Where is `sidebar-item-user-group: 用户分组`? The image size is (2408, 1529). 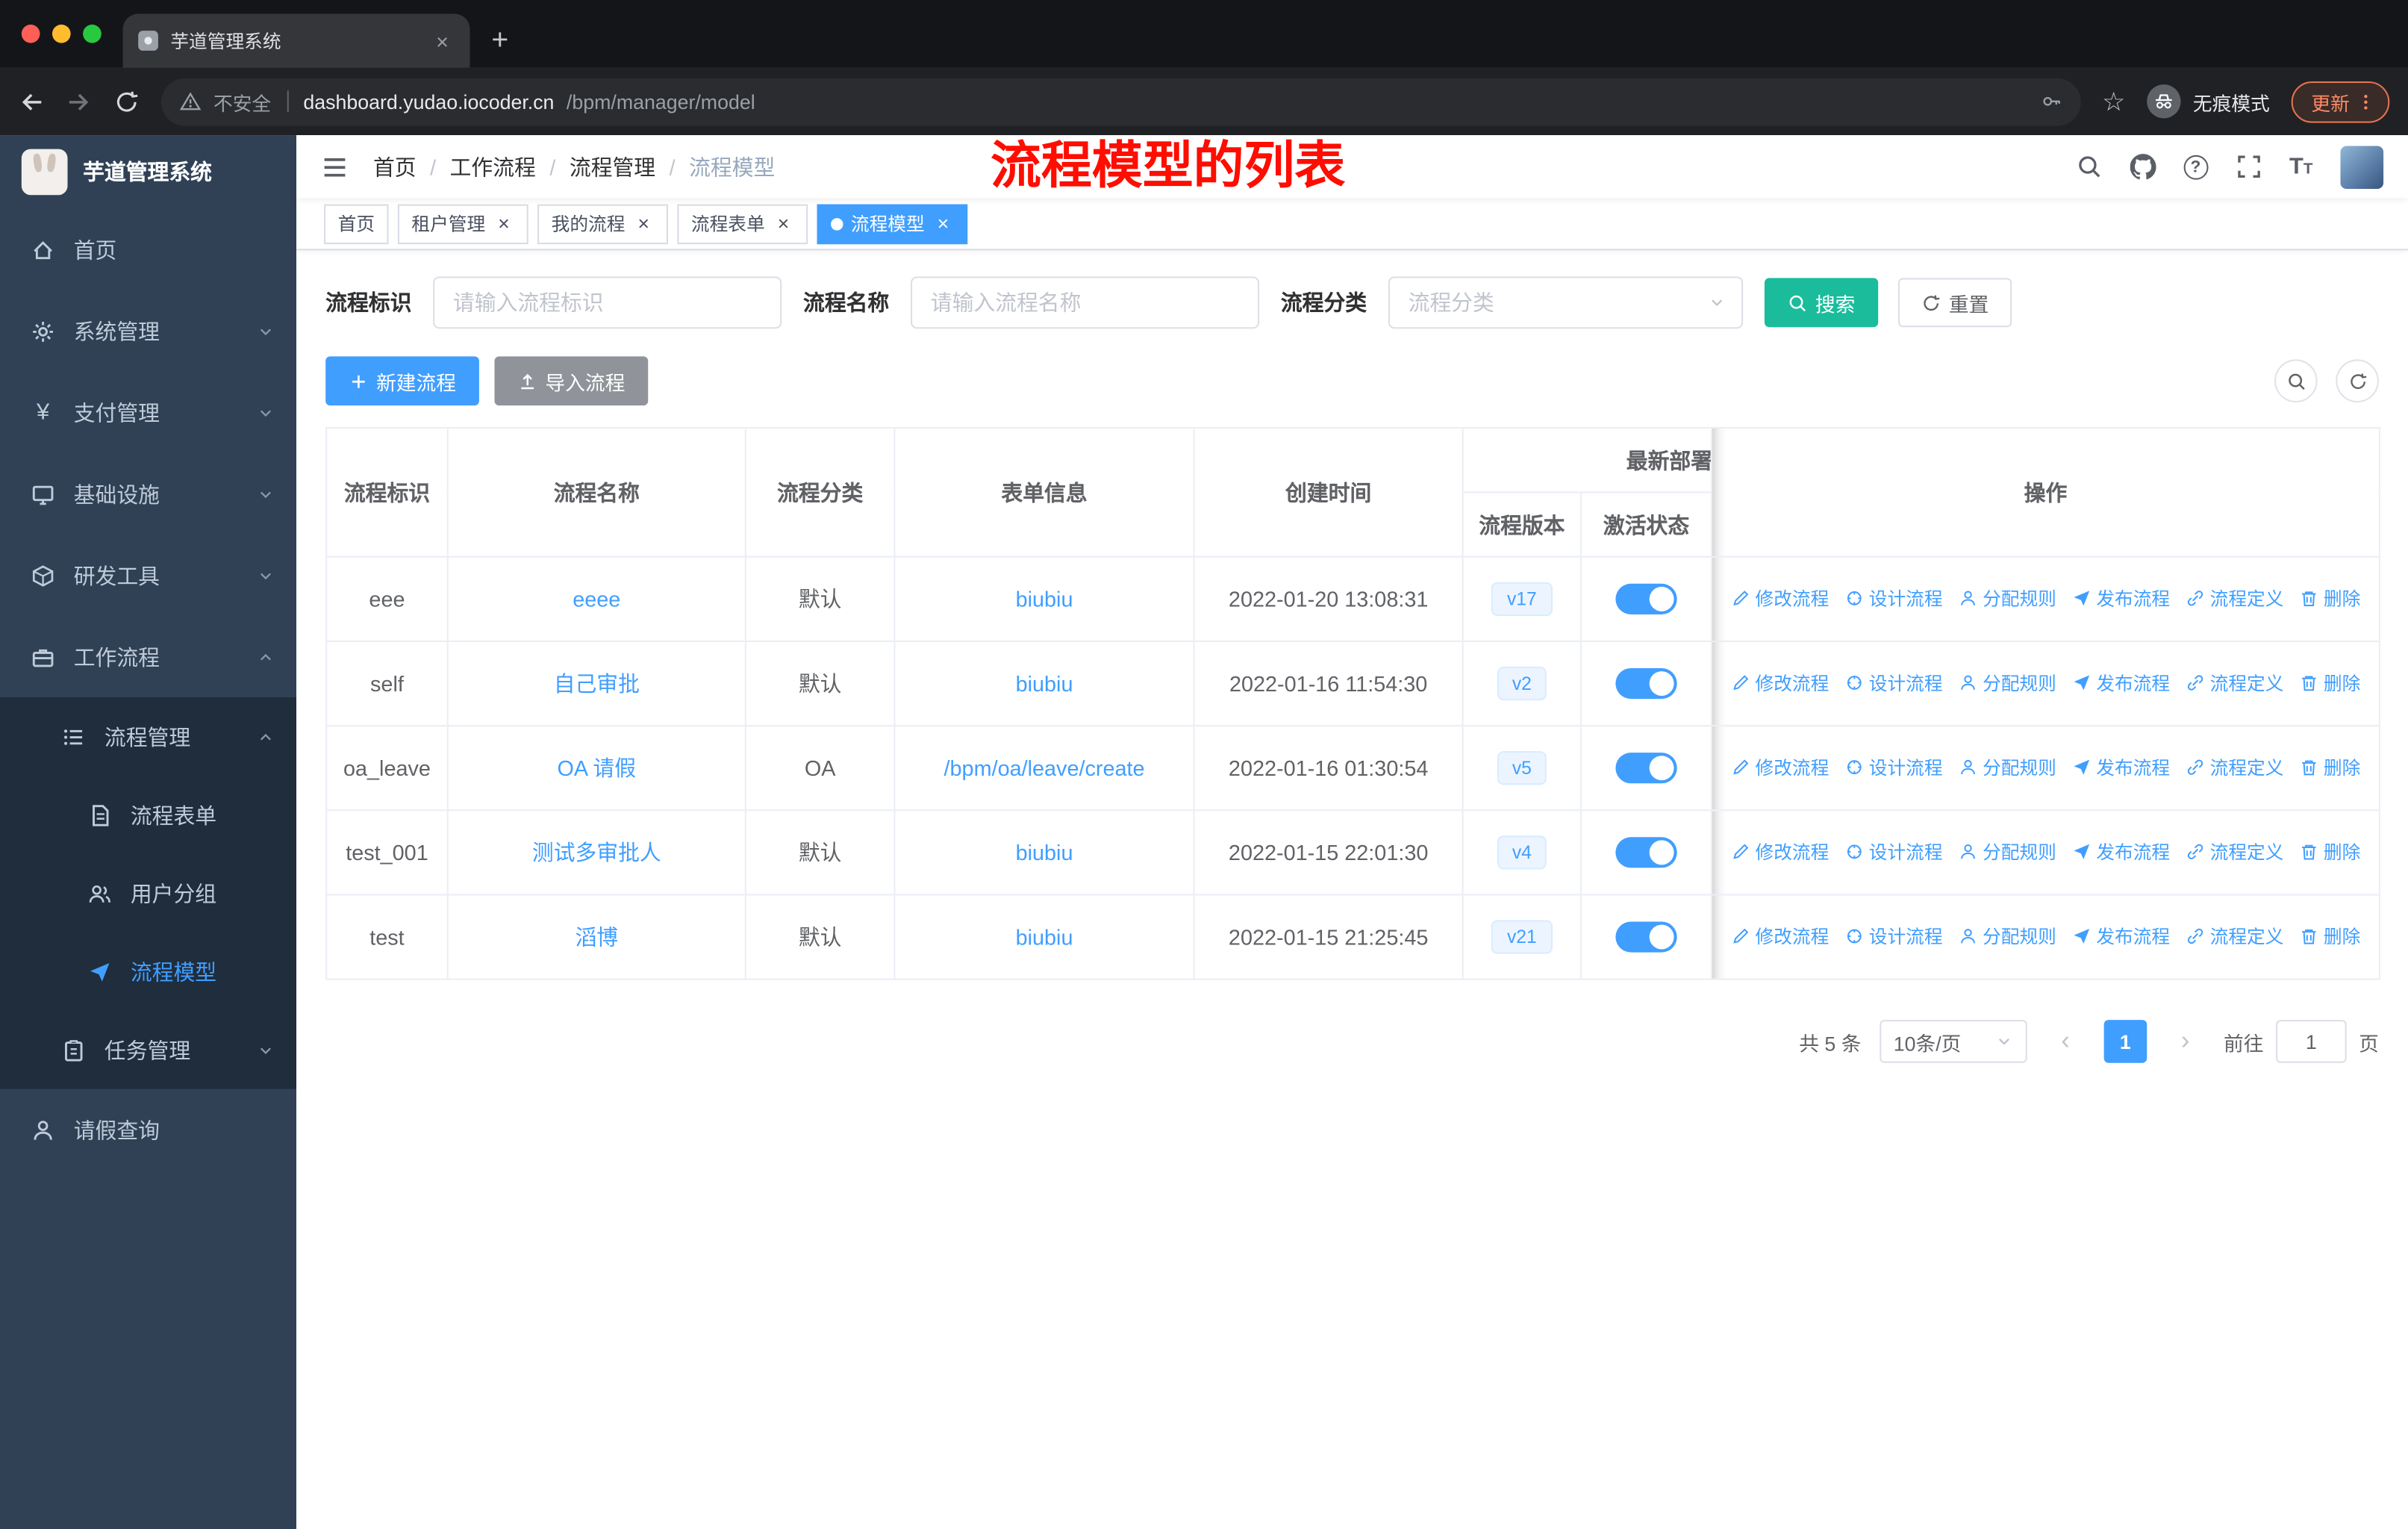 sidebar-item-user-group: 用户分组 is located at coordinates (148, 893).